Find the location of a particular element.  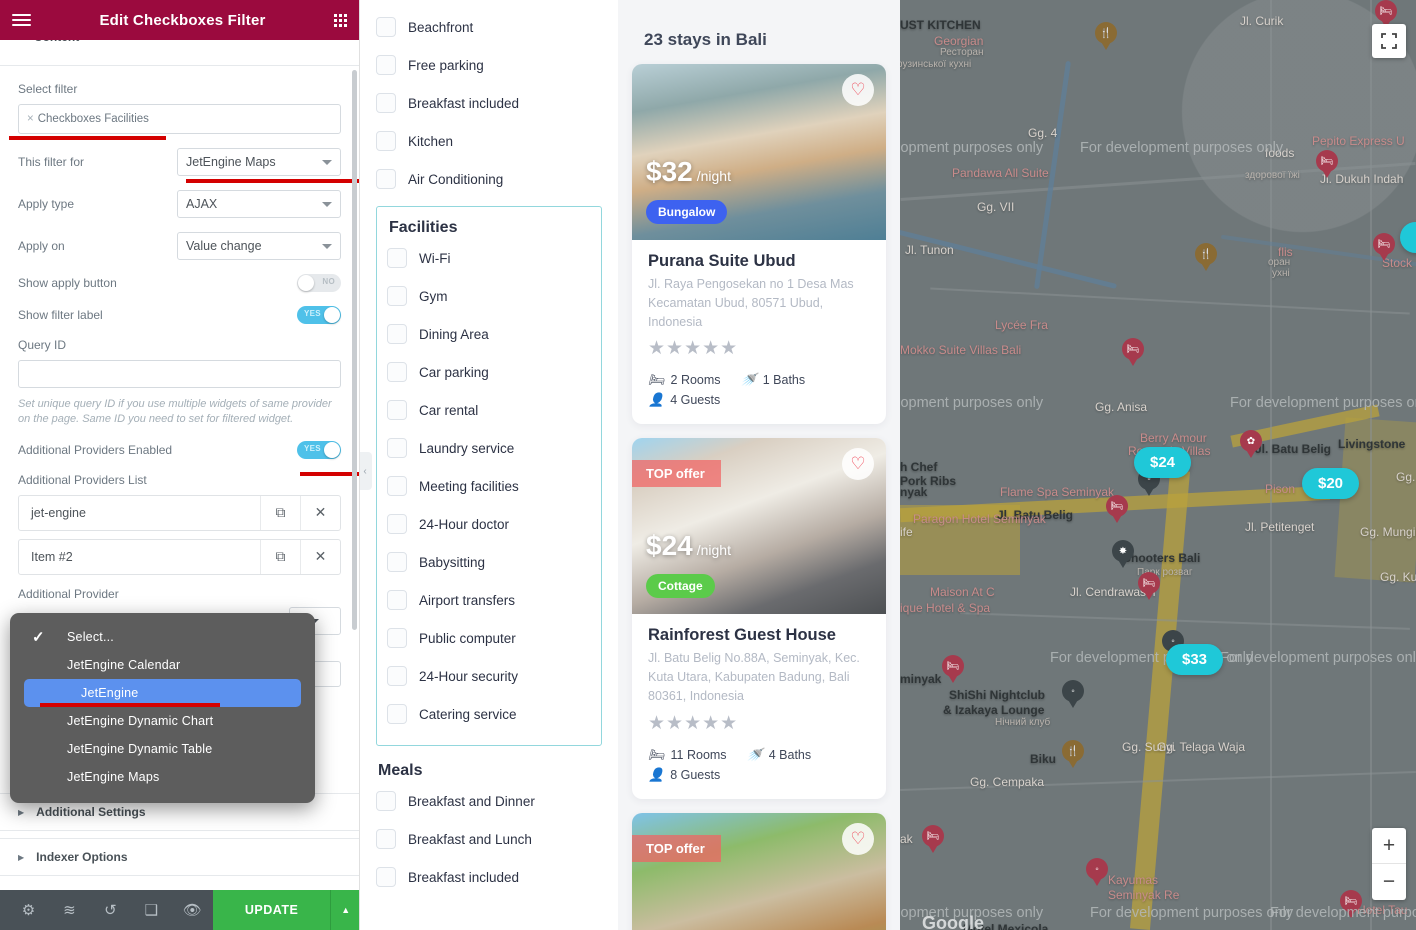

filter-checkbox-row: Airport transfers is located at coordinates (489, 600).